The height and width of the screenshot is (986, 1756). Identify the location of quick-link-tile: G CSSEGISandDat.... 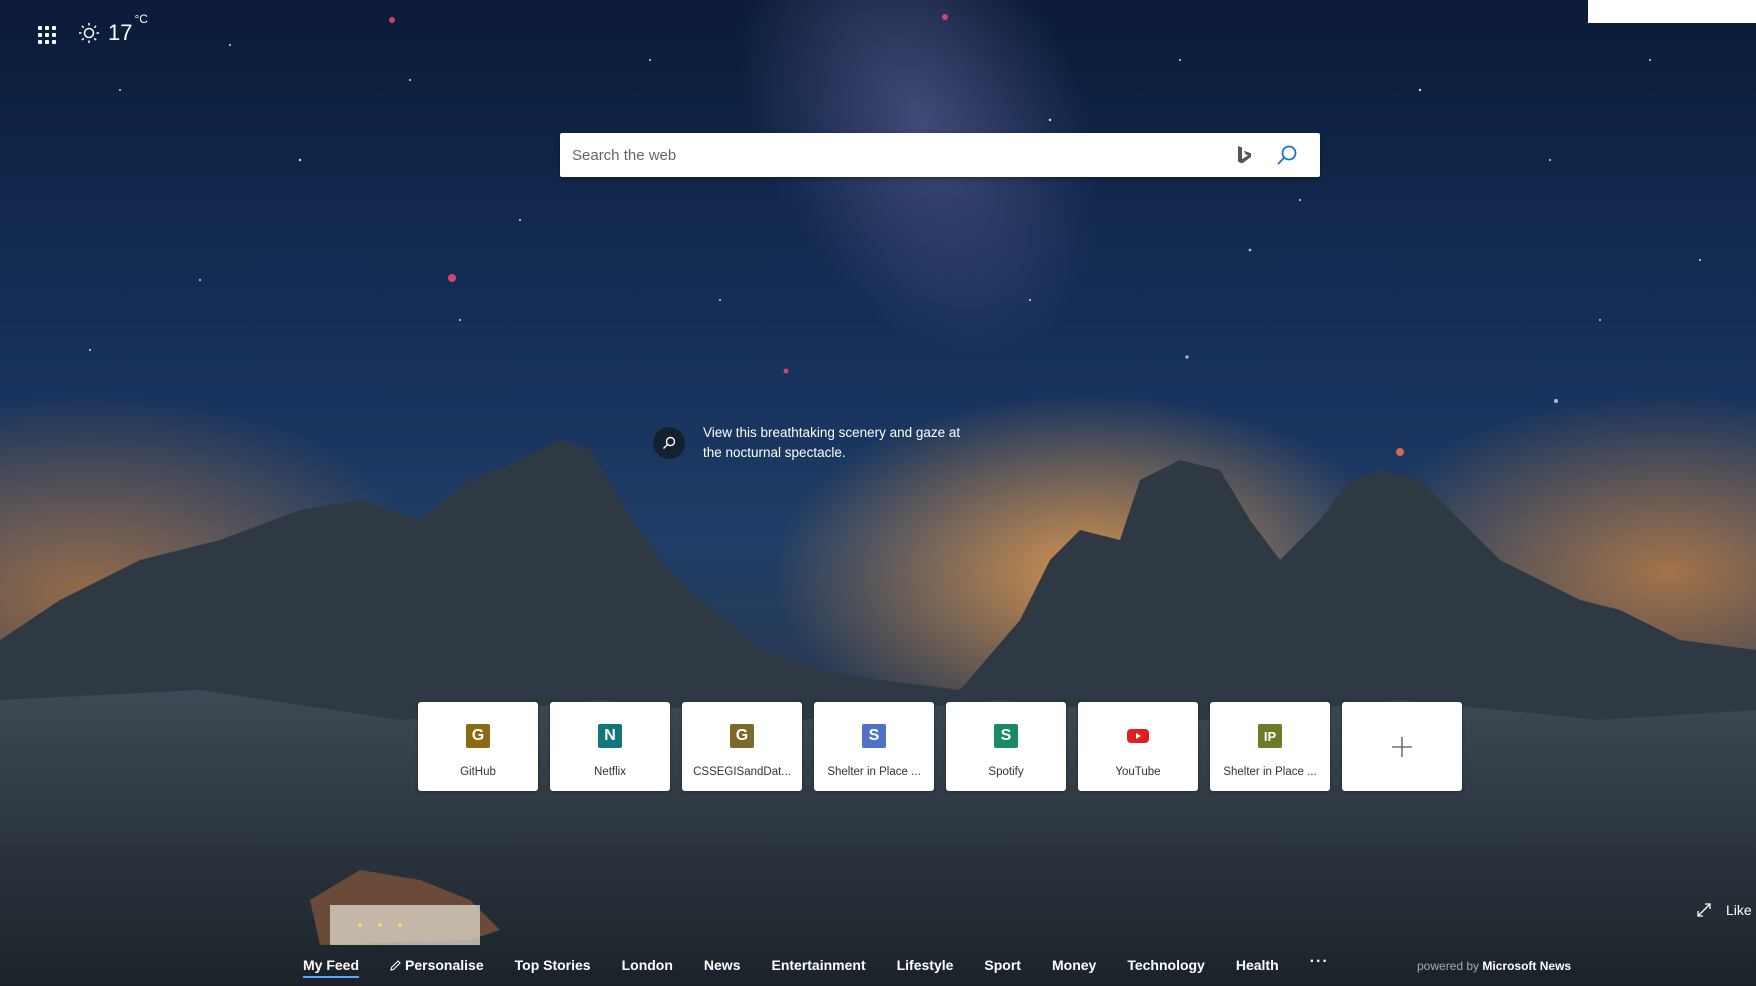
(742, 746).